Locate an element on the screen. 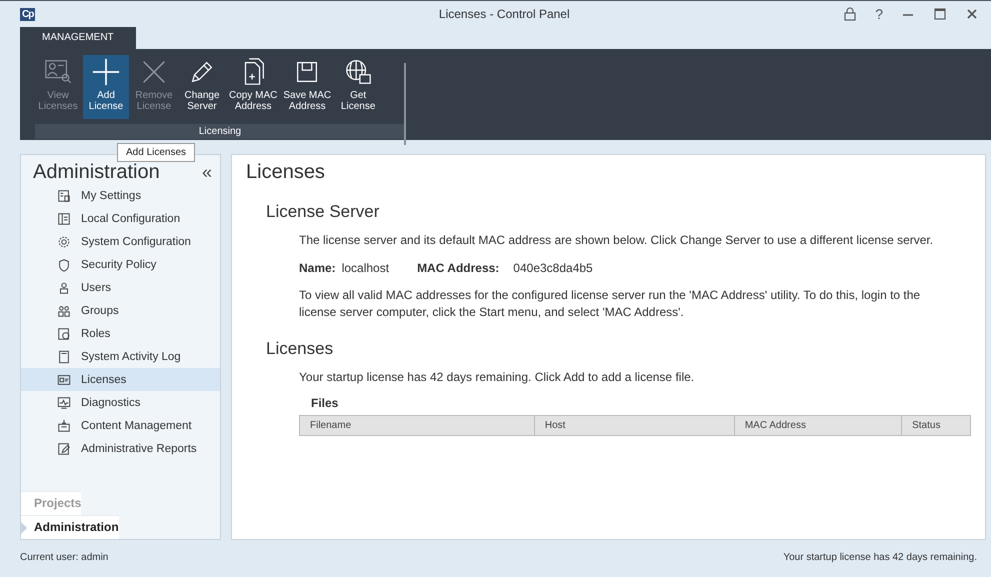 This screenshot has height=577, width=991. maximize-icon is located at coordinates (940, 14).